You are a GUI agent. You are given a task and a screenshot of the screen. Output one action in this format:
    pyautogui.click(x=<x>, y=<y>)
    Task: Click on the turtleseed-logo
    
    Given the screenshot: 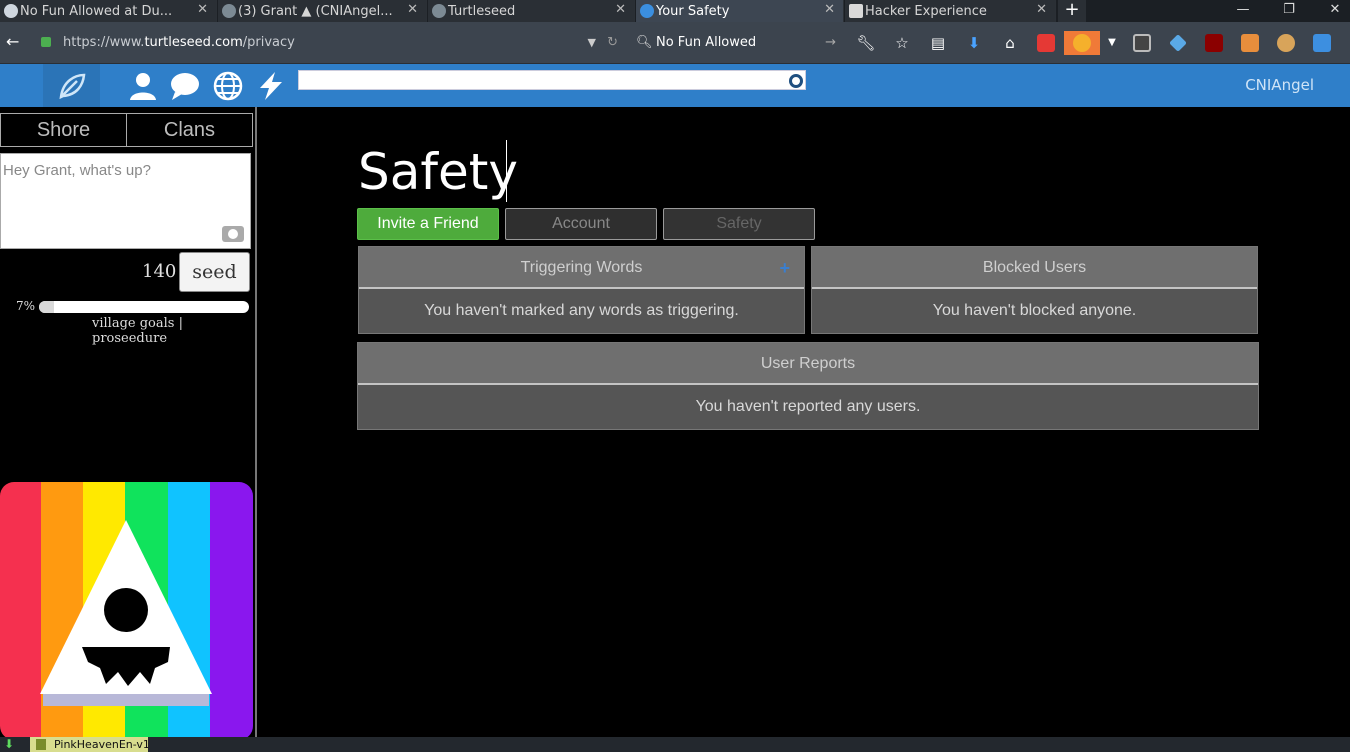 What is the action you would take?
    pyautogui.click(x=71, y=85)
    